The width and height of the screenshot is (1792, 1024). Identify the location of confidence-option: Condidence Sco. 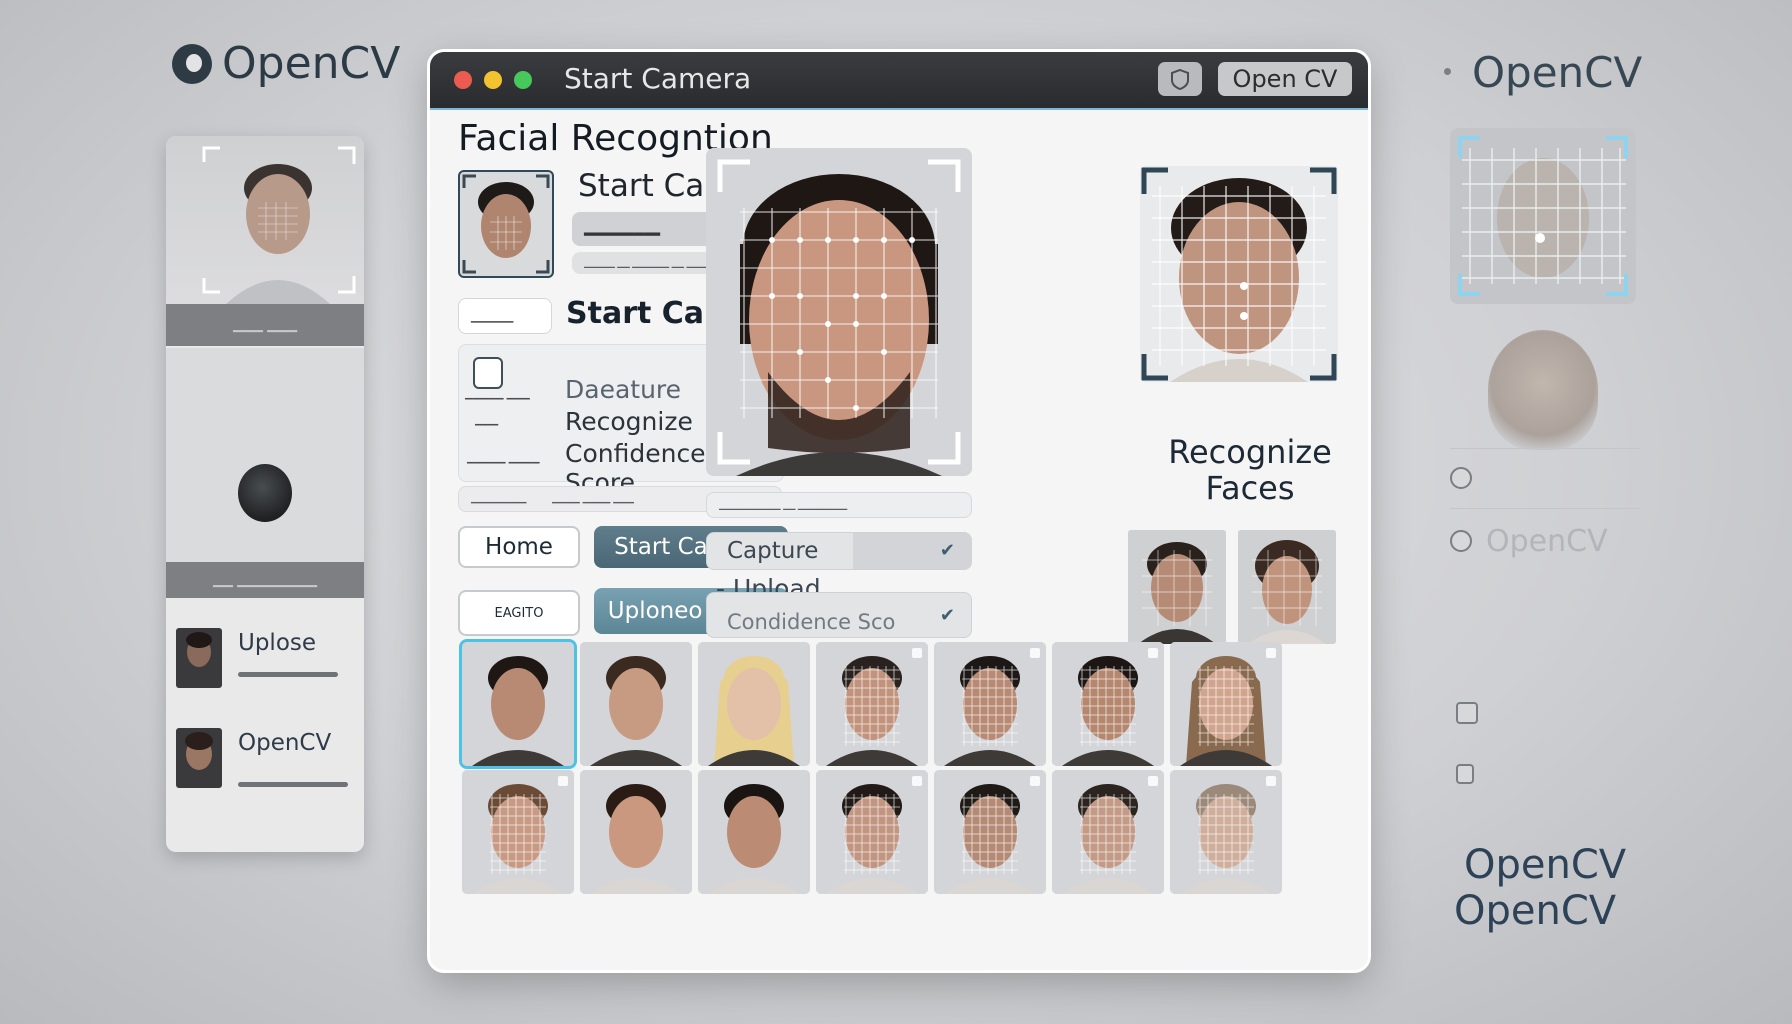
(811, 622).